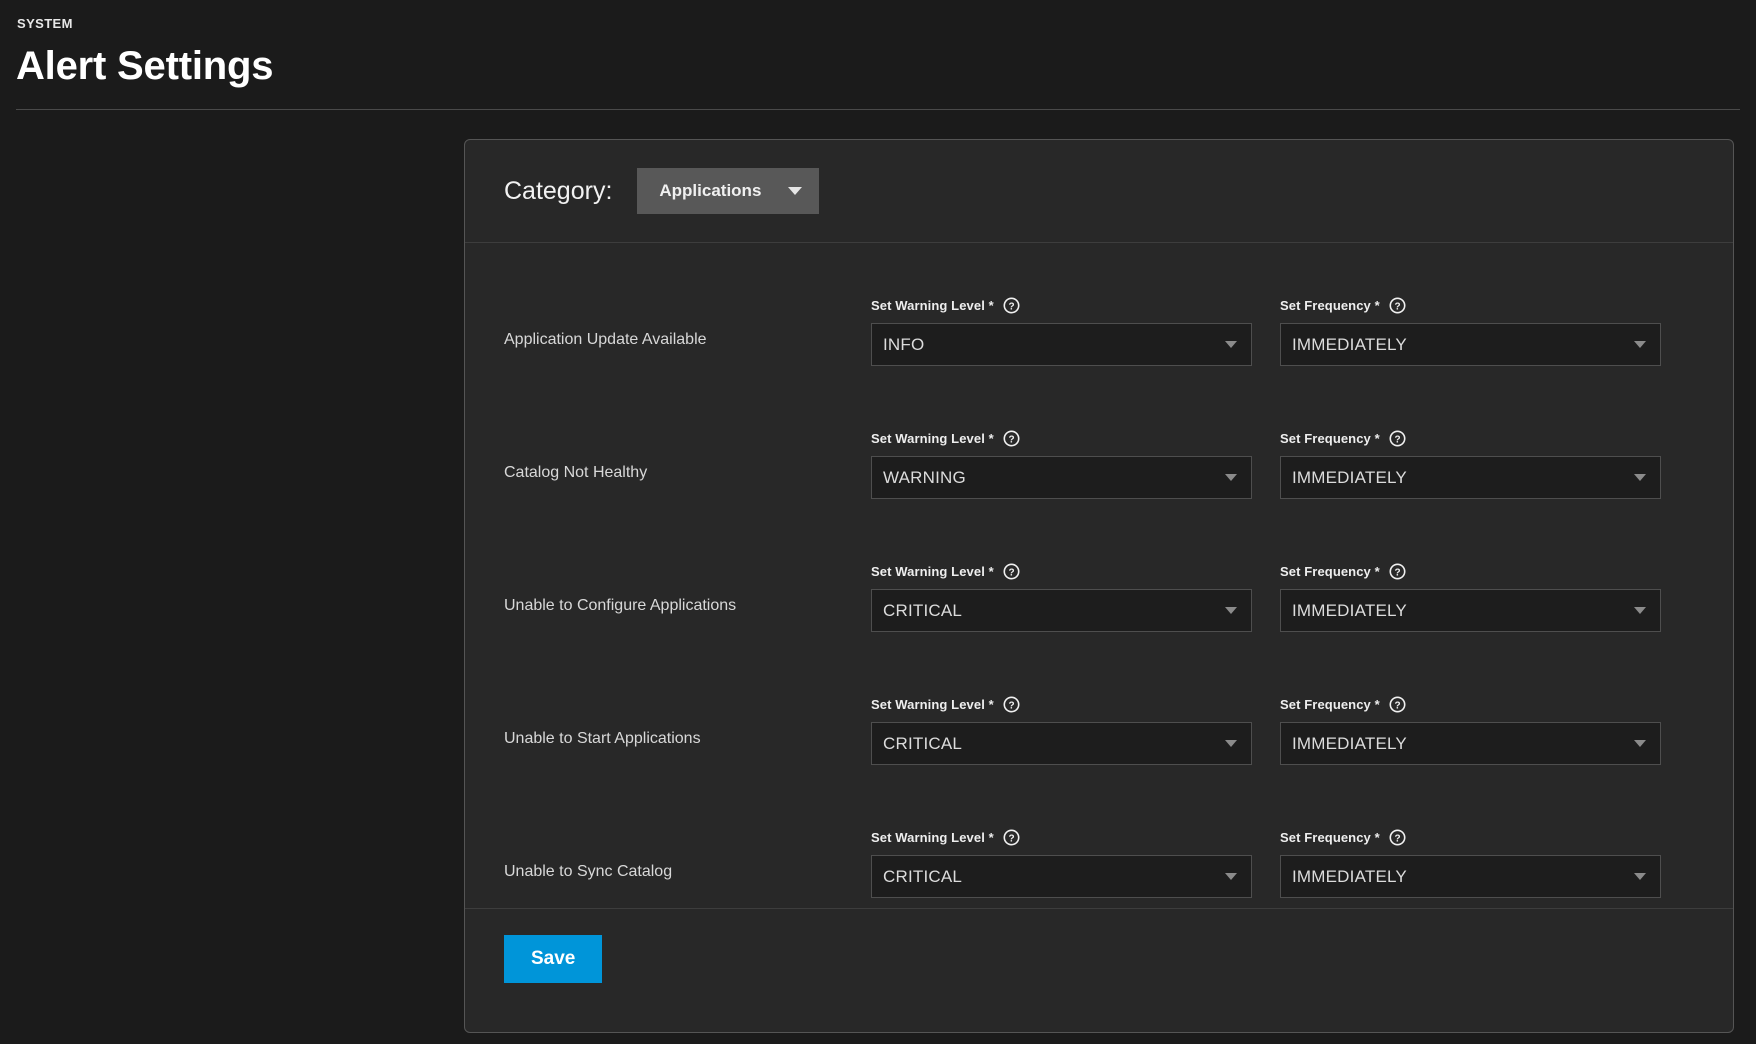  I want to click on alert-row-label: Unable to Start Applications, so click(602, 738).